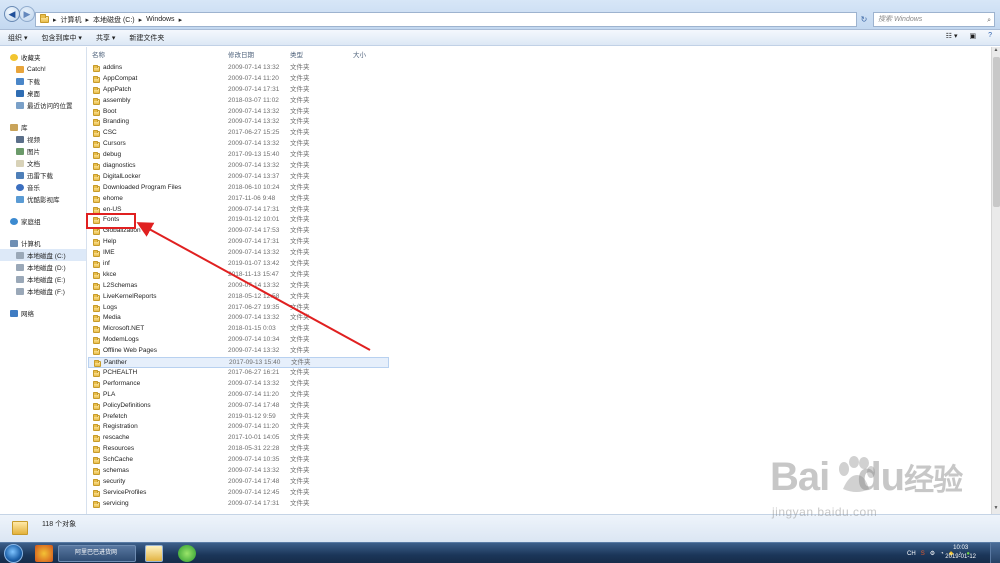 Image resolution: width=1000 pixels, height=563 pixels. Describe the element at coordinates (20, 175) in the screenshot. I see `thunder-download-icon` at that location.